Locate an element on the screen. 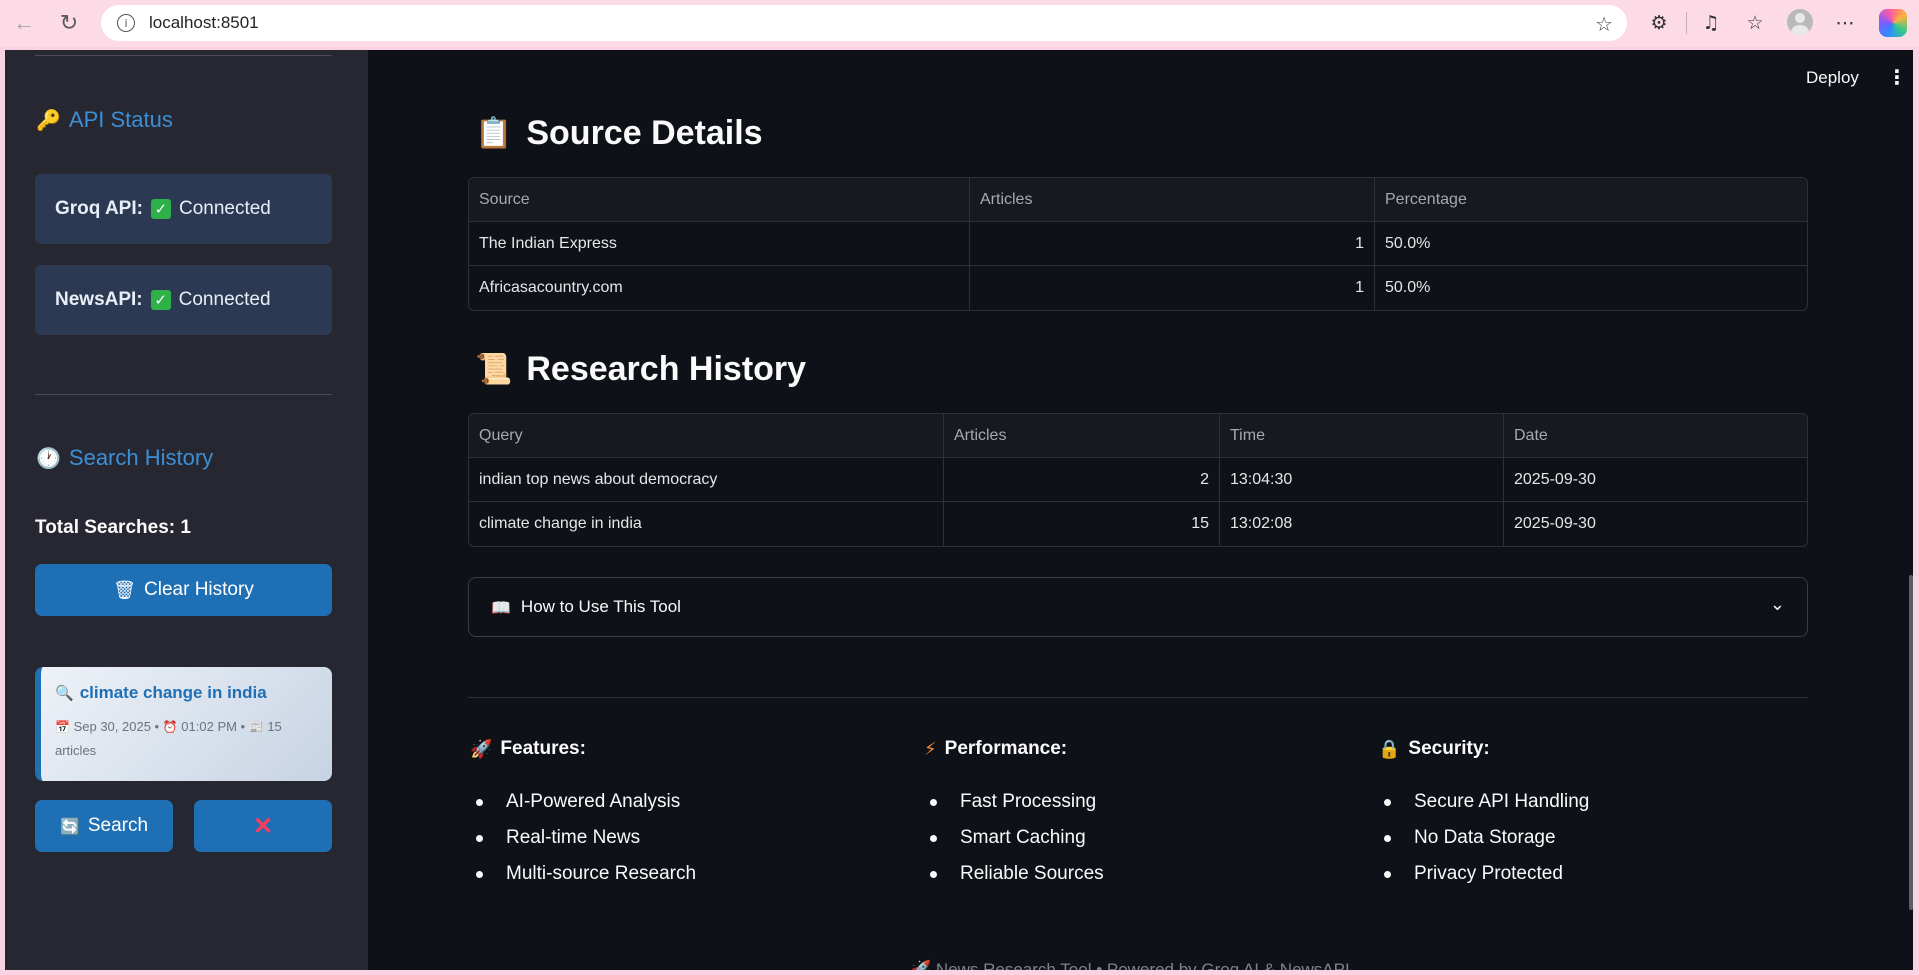  extensions-icon: ⚙ is located at coordinates (1659, 23).